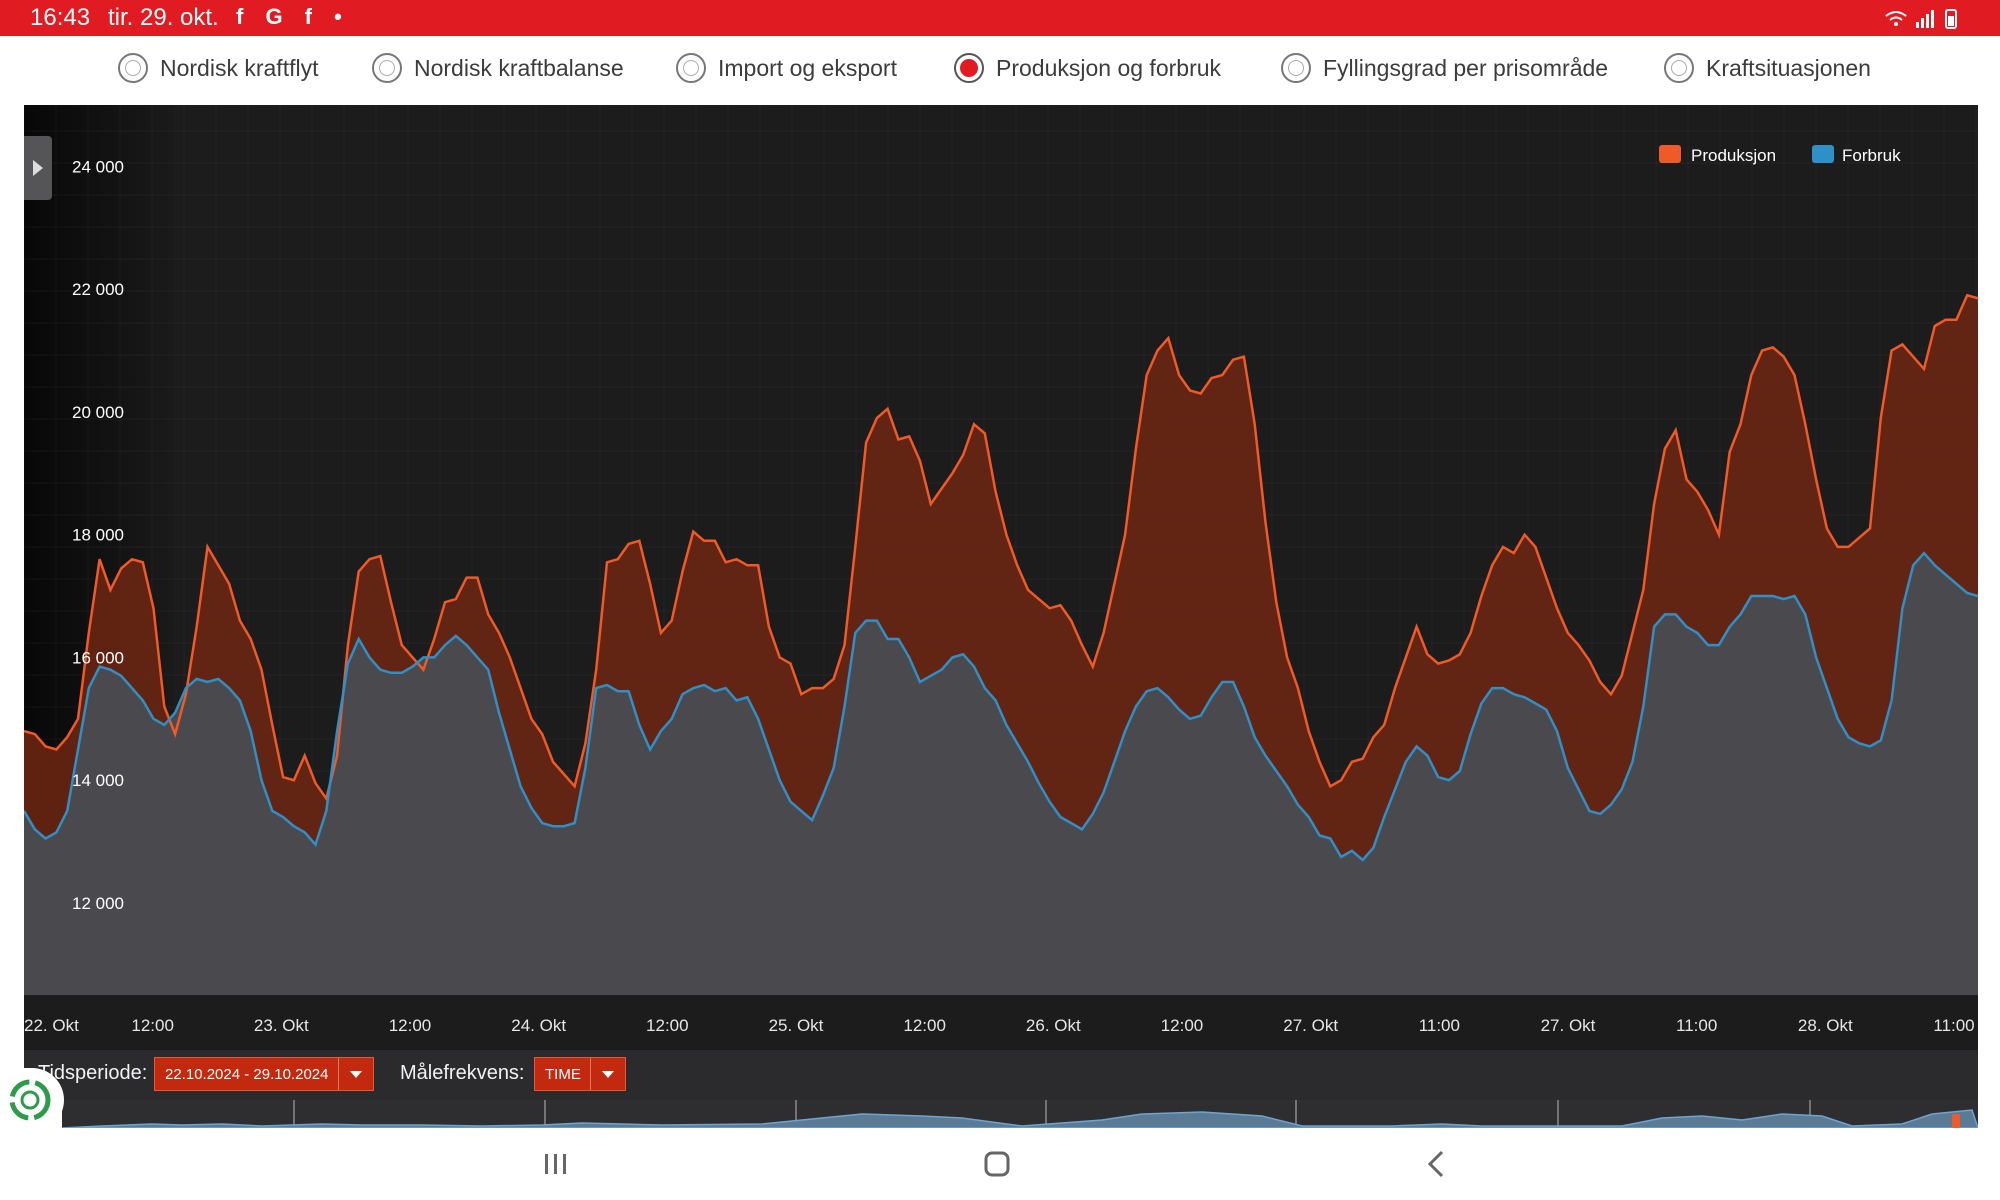  Describe the element at coordinates (1053, 1025) in the screenshot. I see `x-tick-label: 26. Okt` at that location.